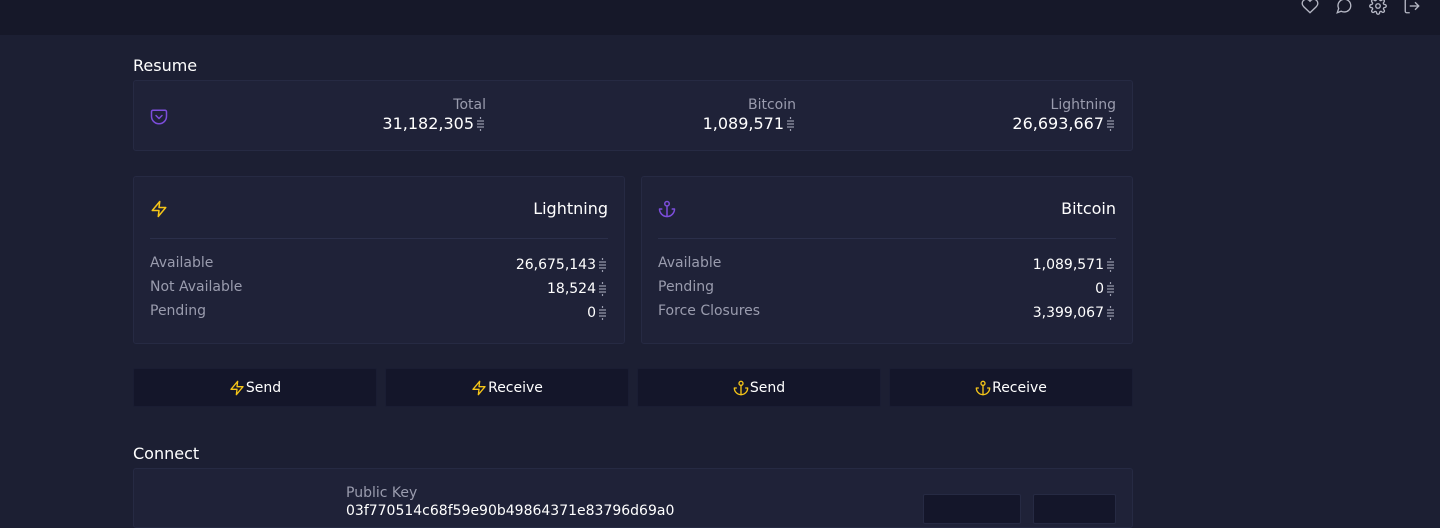  I want to click on resume-total: Total 31,182,305, so click(434, 115).